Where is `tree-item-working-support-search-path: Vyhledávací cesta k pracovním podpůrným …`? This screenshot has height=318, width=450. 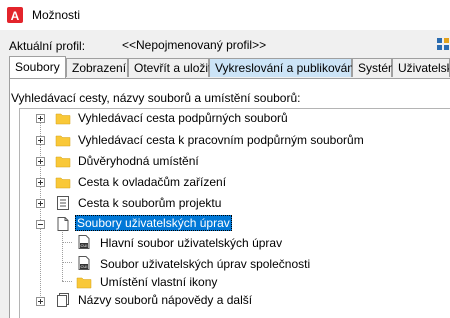
tree-item-working-support-search-path: Vyhledávací cesta k pracovním podpůrným … is located at coordinates (221, 140).